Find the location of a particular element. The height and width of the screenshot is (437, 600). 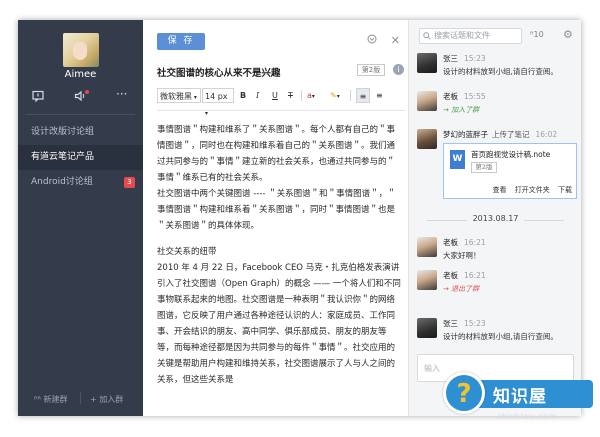

open-folder-button: 打开文件夹 is located at coordinates (532, 190).